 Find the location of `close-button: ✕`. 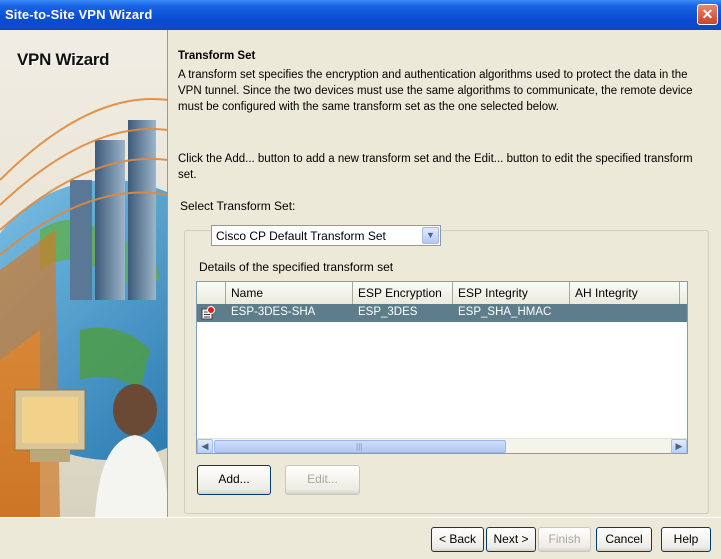

close-button: ✕ is located at coordinates (707, 14).